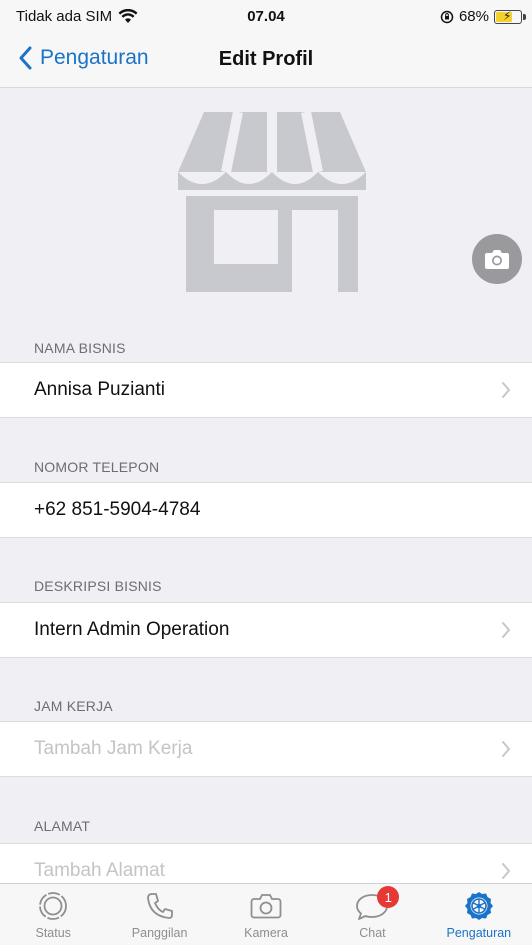  Describe the element at coordinates (99, 389) in the screenshot. I see `nama-bisnis-value: Annisa Puzianti` at that location.